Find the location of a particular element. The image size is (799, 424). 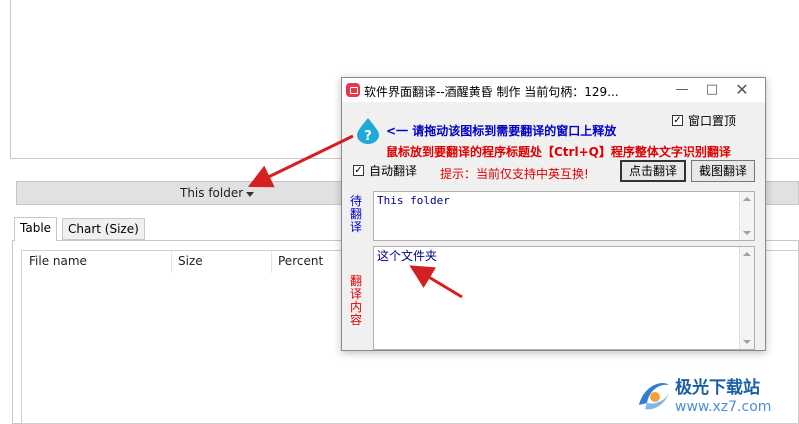

language-tip: 提示：当前仅支持中英互换! is located at coordinates (514, 174).